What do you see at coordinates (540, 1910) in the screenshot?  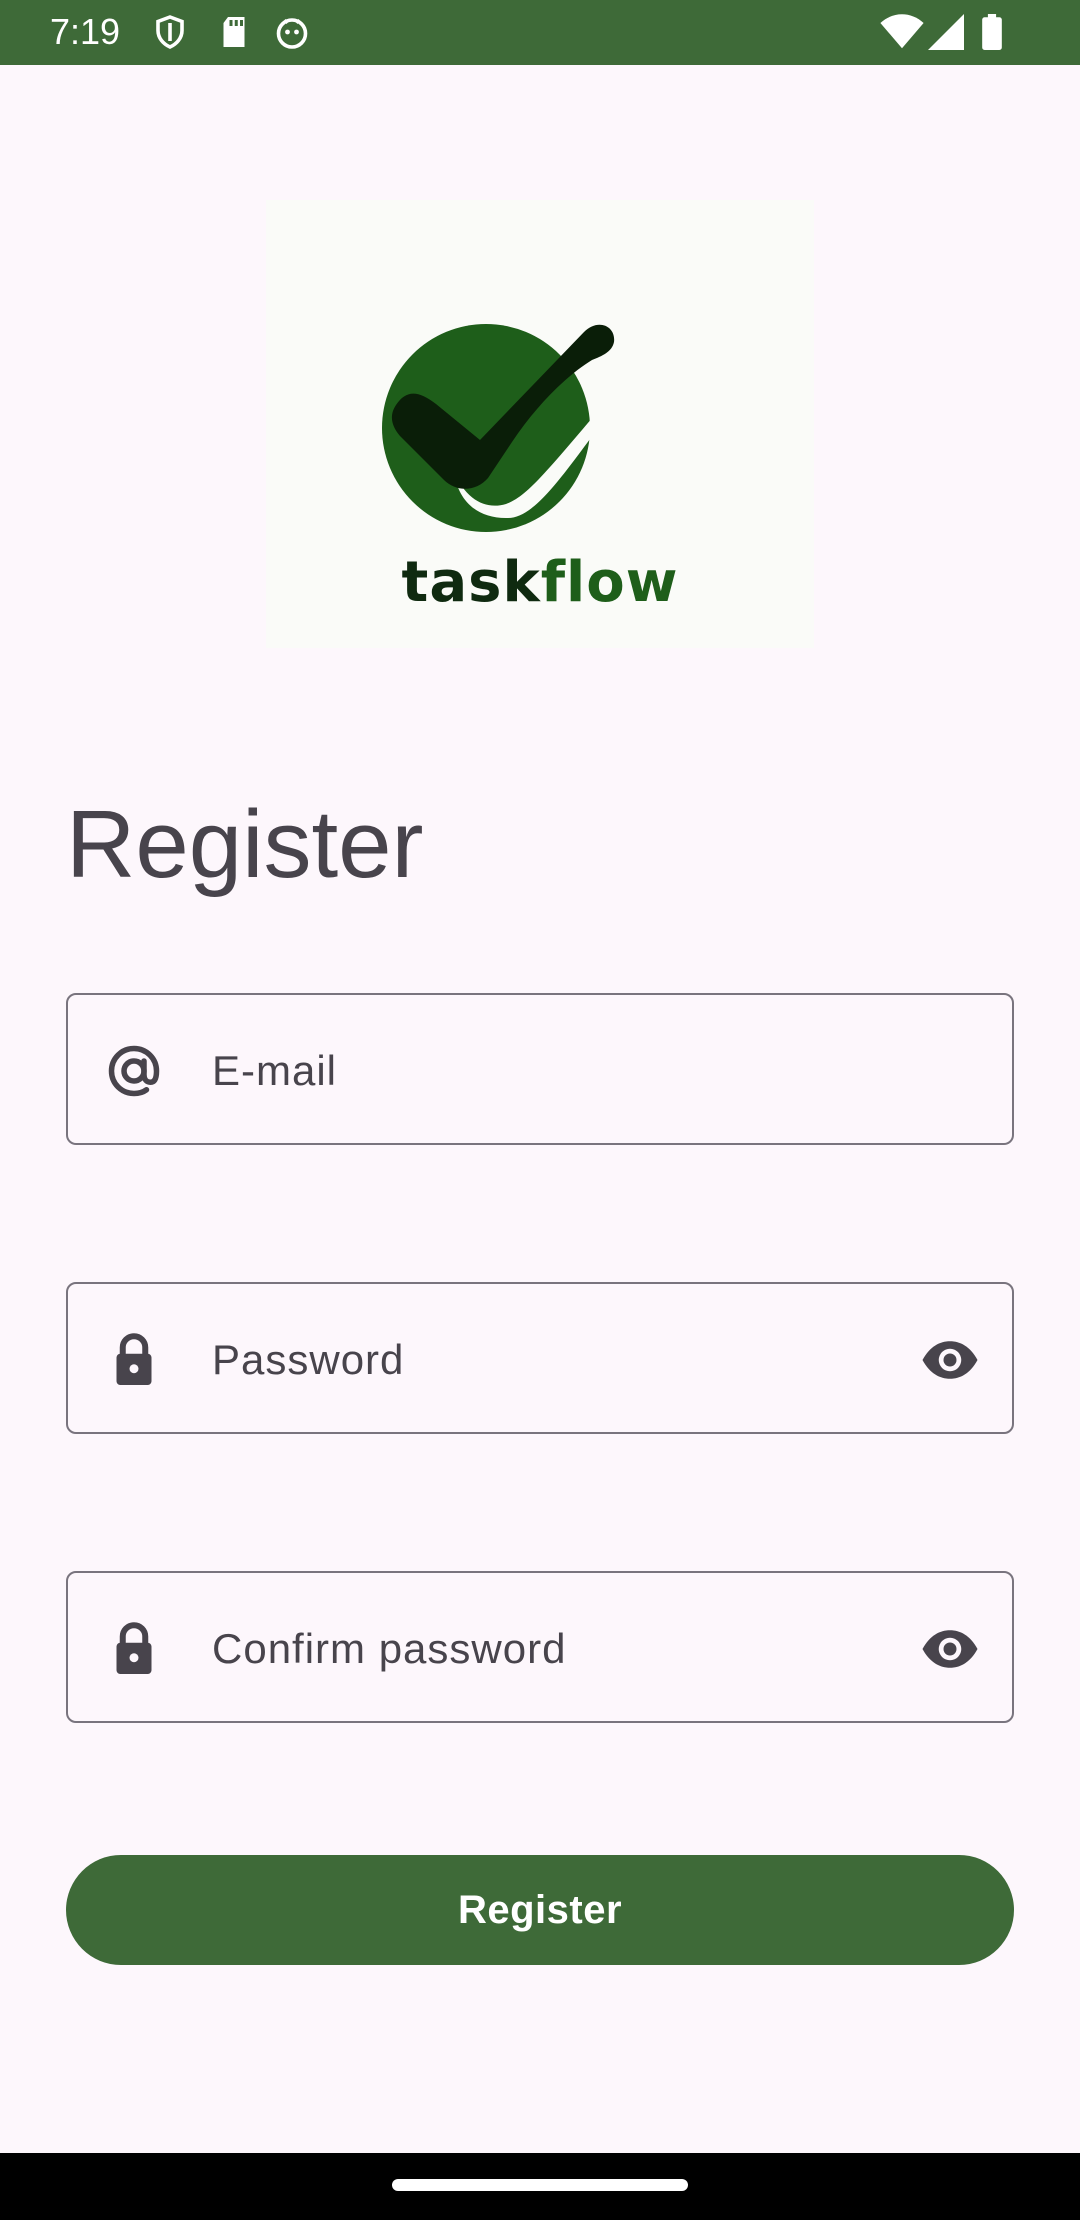 I see `register-button: Register` at bounding box center [540, 1910].